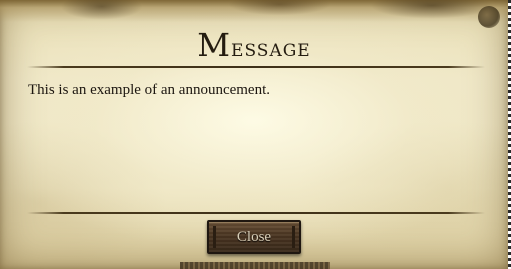 This screenshot has width=511, height=269. I want to click on close-button: Close, so click(254, 237).